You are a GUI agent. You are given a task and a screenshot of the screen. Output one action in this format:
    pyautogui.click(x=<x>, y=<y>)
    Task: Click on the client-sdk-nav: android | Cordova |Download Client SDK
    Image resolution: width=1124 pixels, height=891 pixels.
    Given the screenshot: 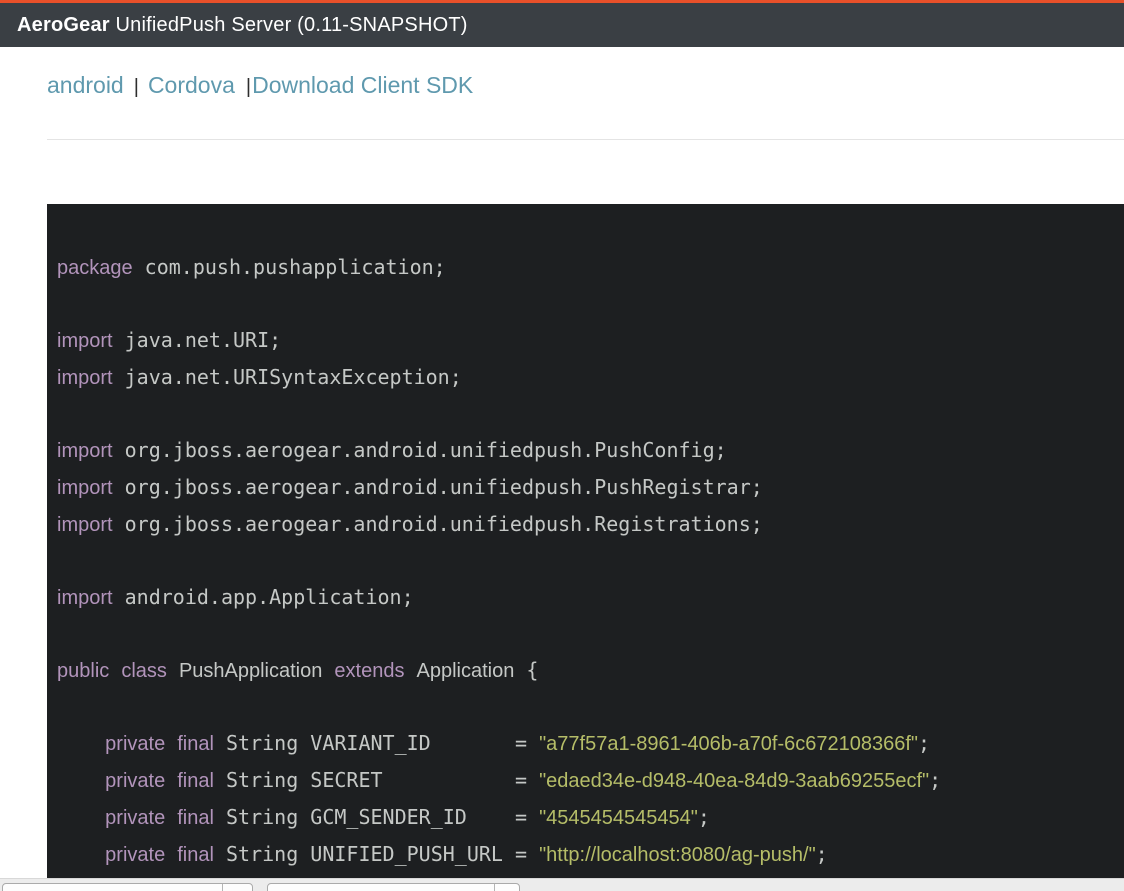 What is the action you would take?
    pyautogui.click(x=585, y=86)
    